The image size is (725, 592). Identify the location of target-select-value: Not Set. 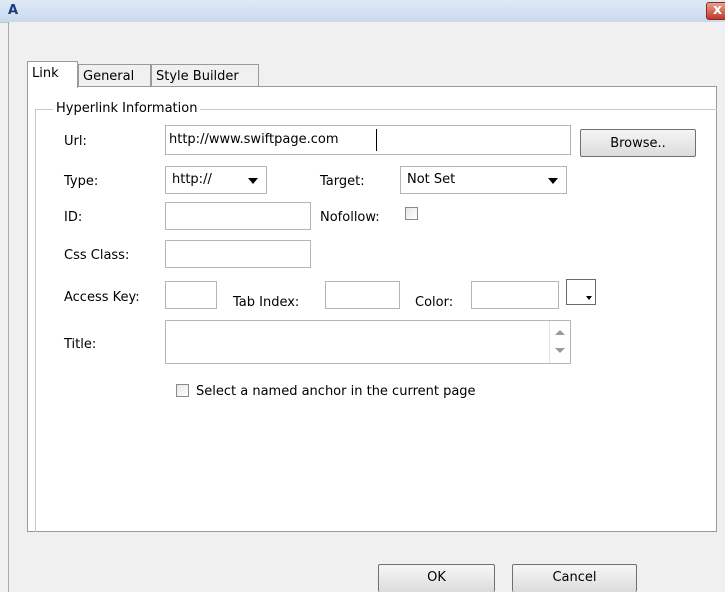
(431, 179).